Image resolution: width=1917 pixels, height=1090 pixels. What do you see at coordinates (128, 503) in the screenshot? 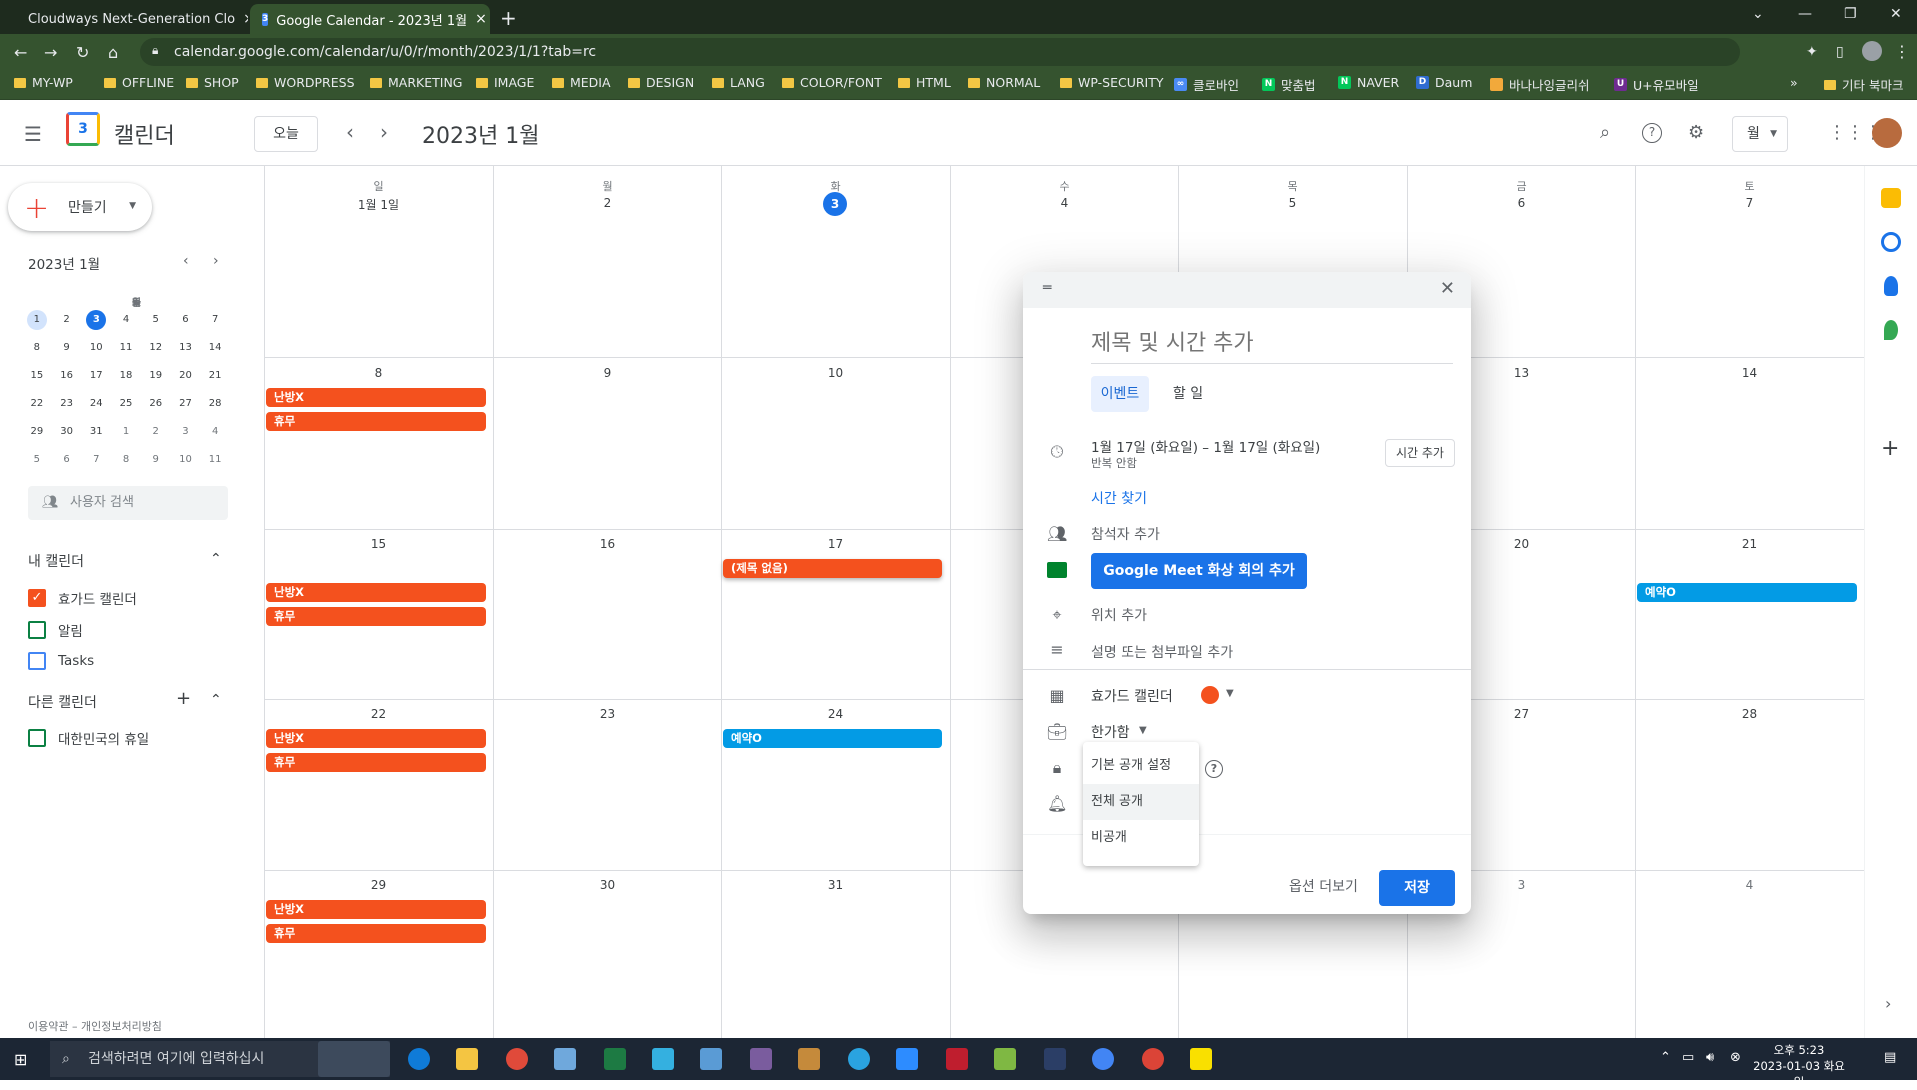
I see `people-search-input: 👥︎ 사용자 검색` at bounding box center [128, 503].